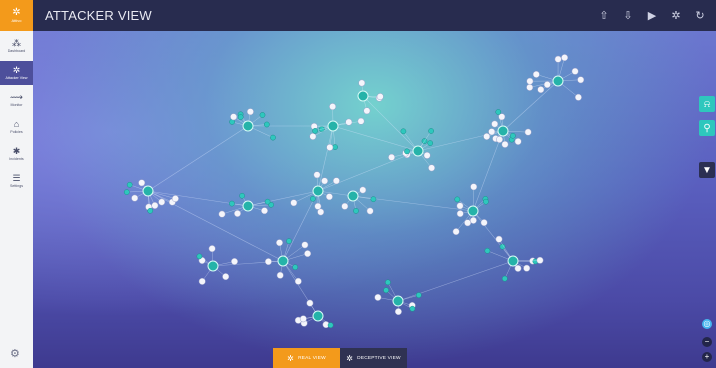  What do you see at coordinates (16, 127) in the screenshot?
I see `sidebar-item-policies: ⌂ Policies` at bounding box center [16, 127].